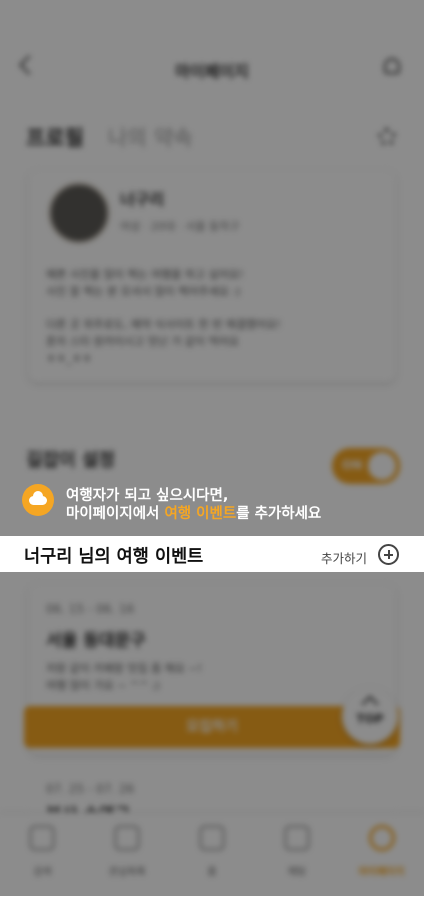 This screenshot has height=897, width=424. What do you see at coordinates (370, 704) in the screenshot?
I see `chevron-up-icon` at bounding box center [370, 704].